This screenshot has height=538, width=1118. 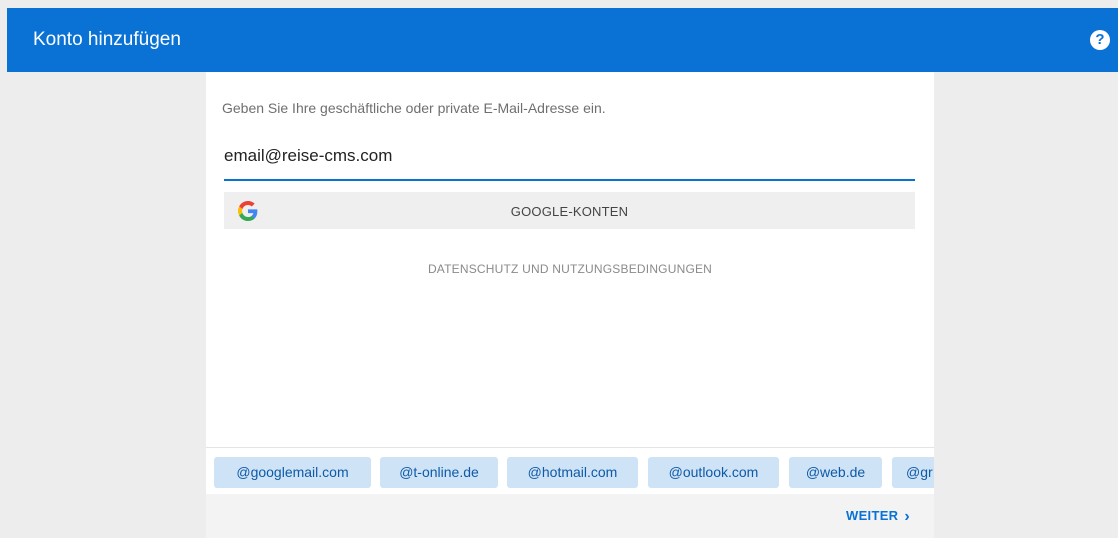 I want to click on email-field, so click(x=569, y=154).